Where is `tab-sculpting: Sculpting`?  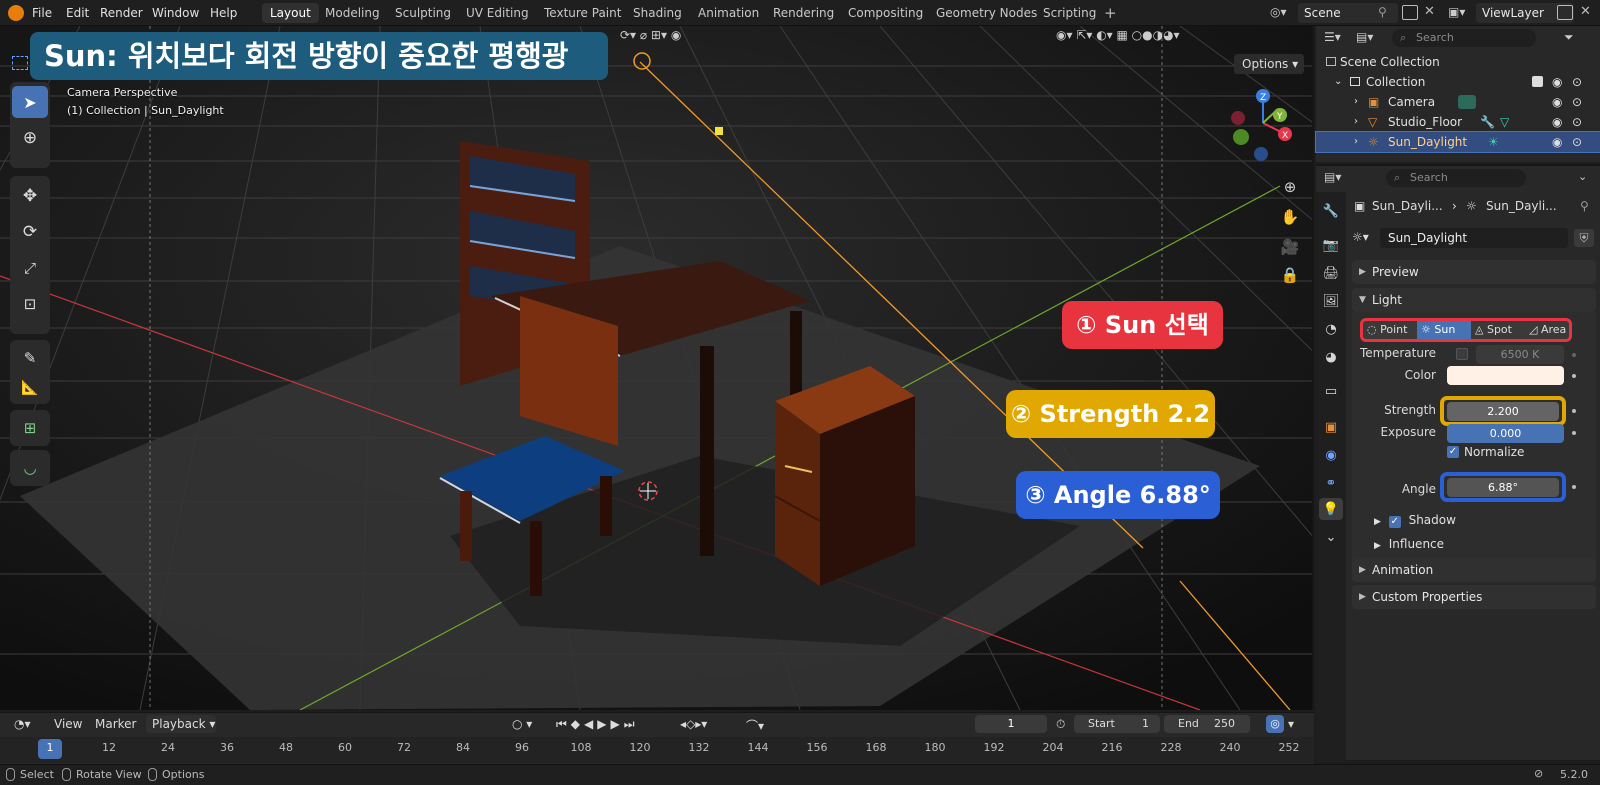 tab-sculpting: Sculpting is located at coordinates (423, 13).